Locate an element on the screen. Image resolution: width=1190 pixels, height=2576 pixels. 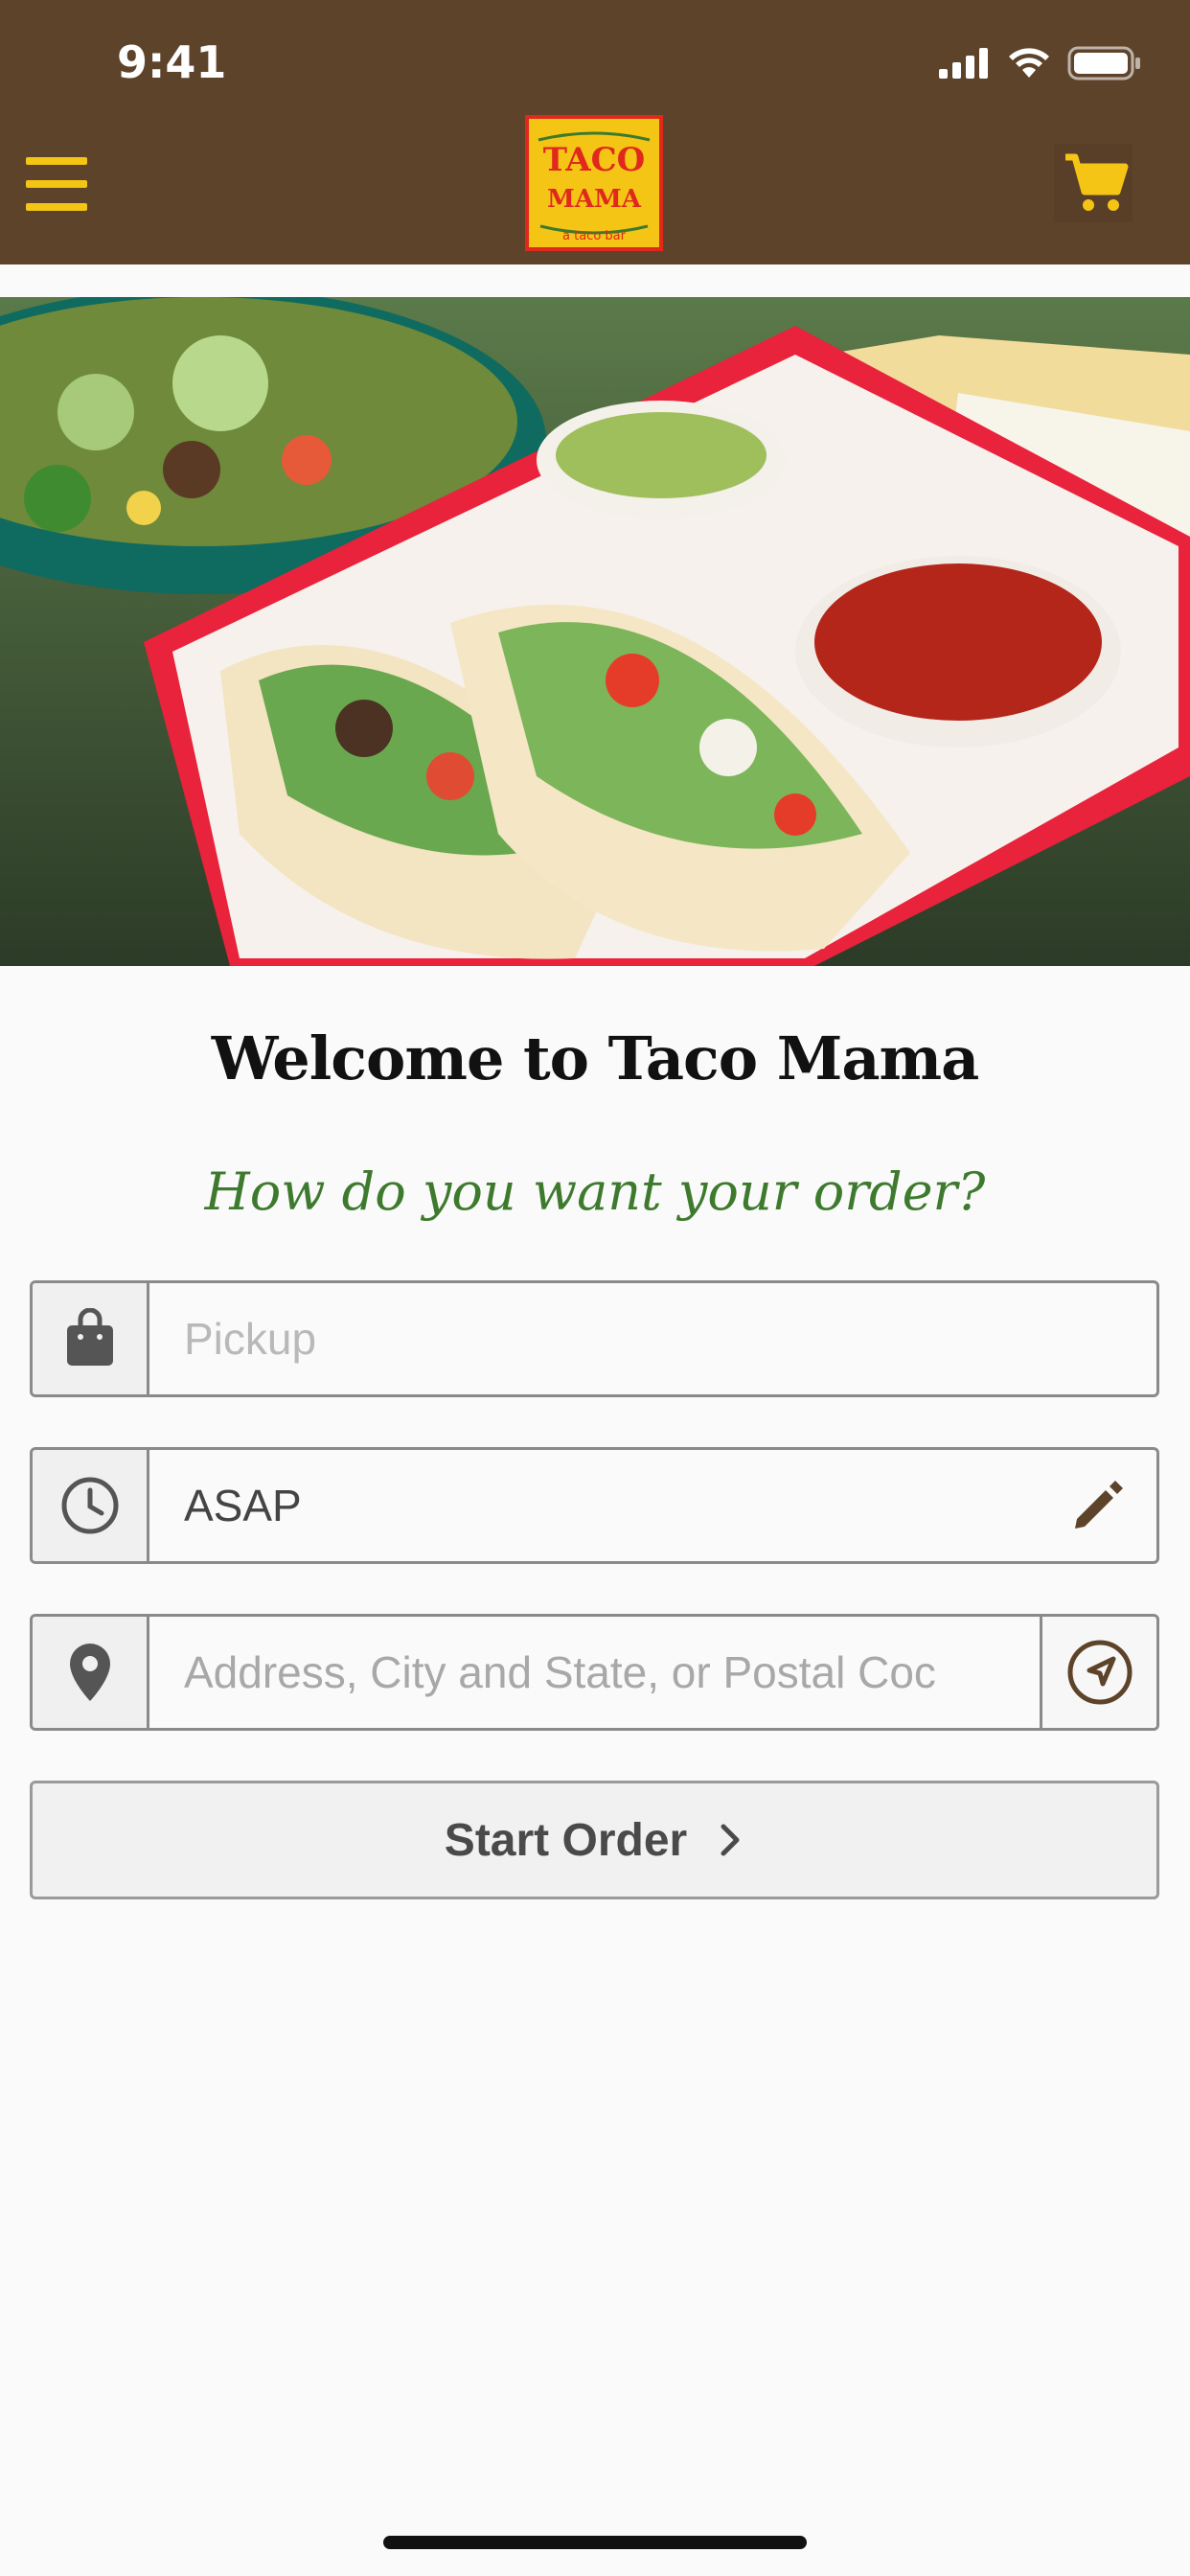
start-order-button: Start Order is located at coordinates (594, 1840).